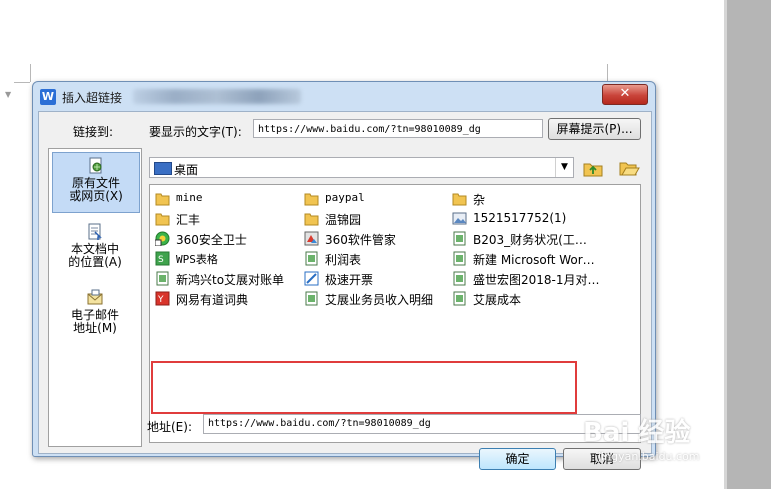 This screenshot has height=489, width=771. I want to click on sidebar-item-label: 或网页(X), so click(96, 196).